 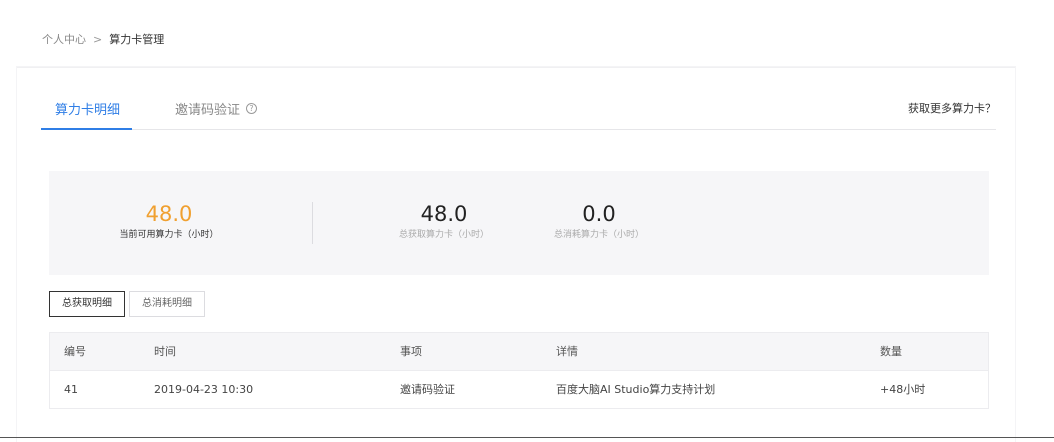 What do you see at coordinates (204, 389) in the screenshot?
I see `cell-time: 2019-04-23 10:30` at bounding box center [204, 389].